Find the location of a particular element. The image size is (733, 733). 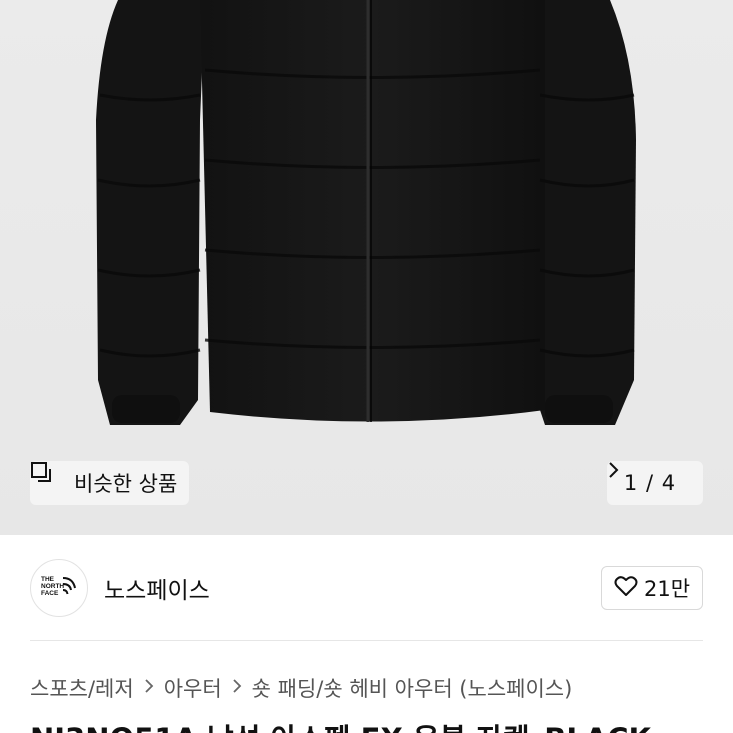

breadcrumb-item-outer: 아우터 is located at coordinates (193, 688).